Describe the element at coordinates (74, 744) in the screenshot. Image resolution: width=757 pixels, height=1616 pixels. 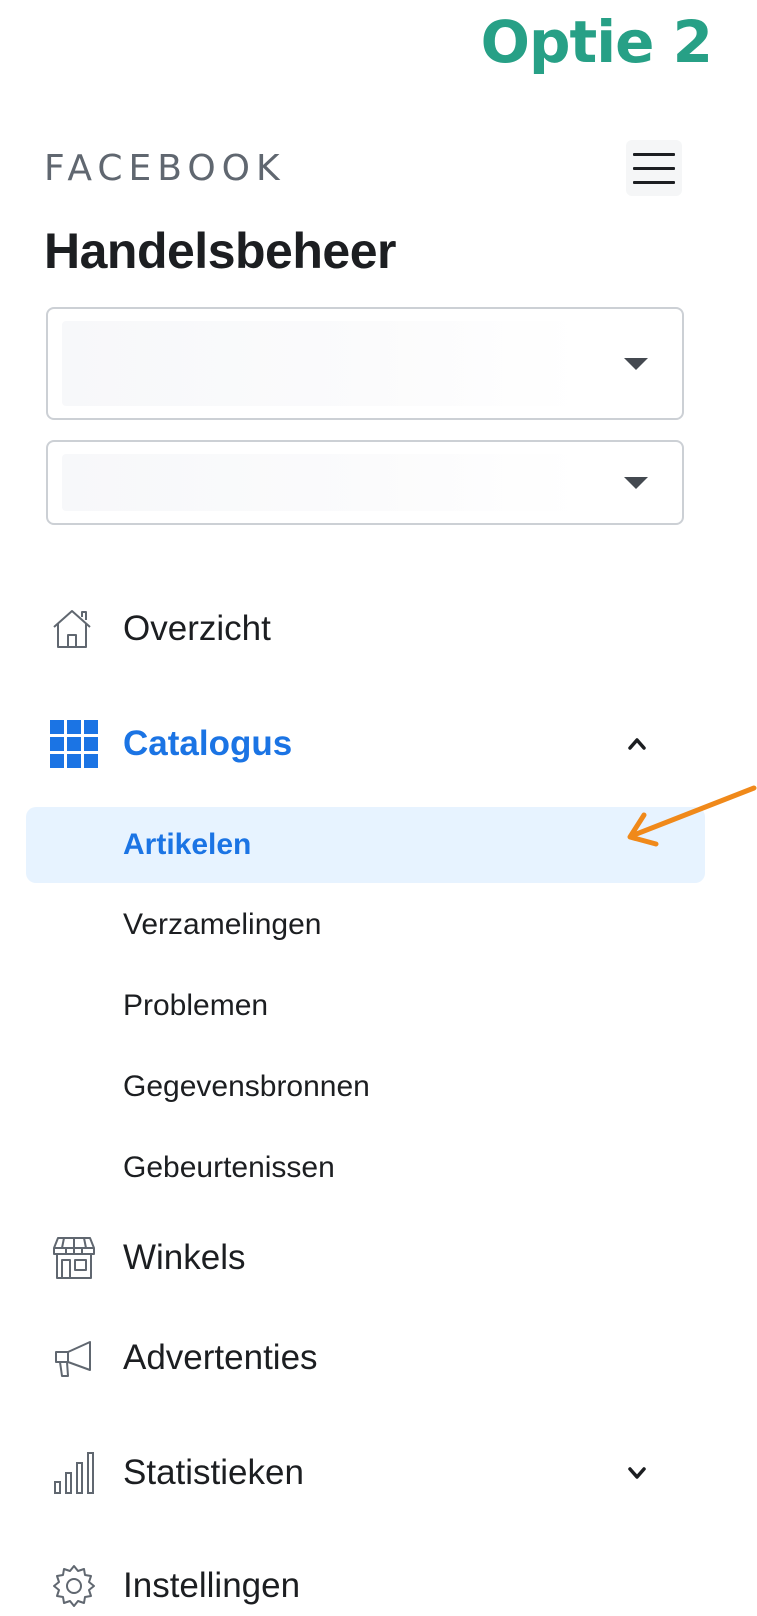
I see `grid-icon` at that location.